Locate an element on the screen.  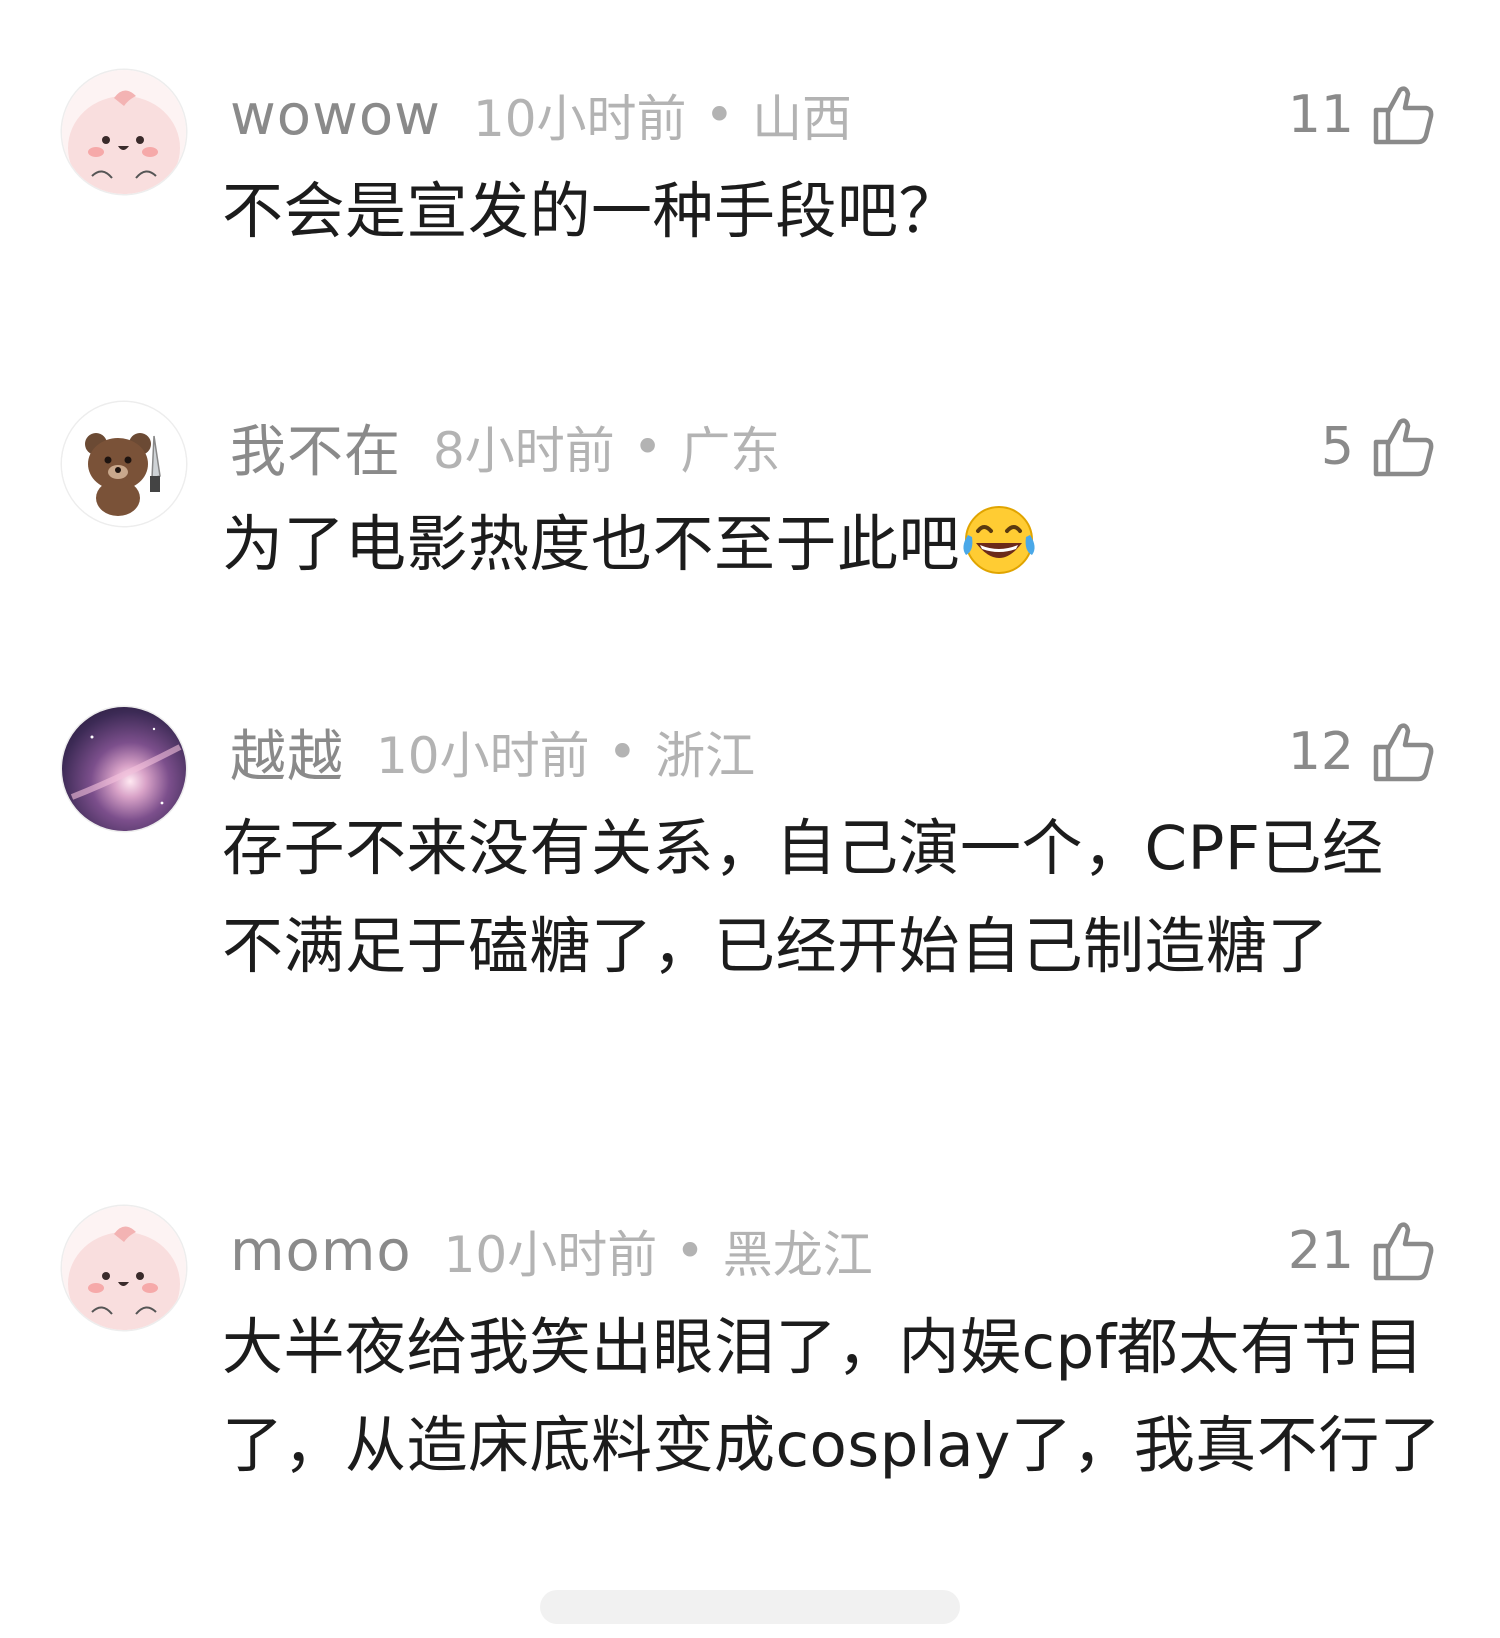
comment-location: 广东 is located at coordinates (730, 451).